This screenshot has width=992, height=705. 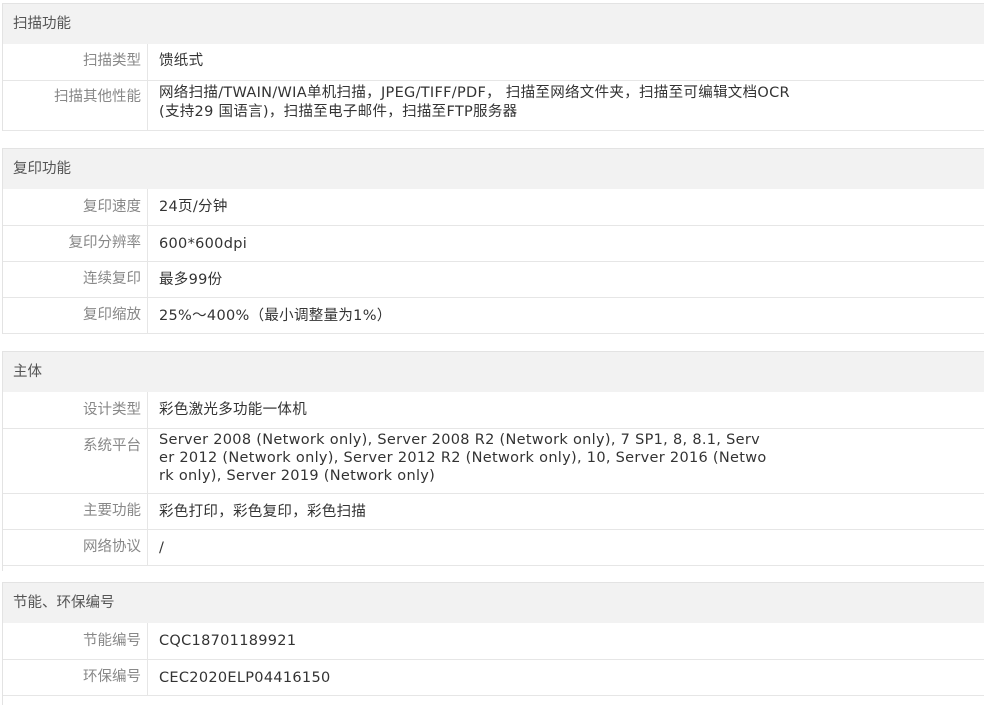 I want to click on spec-row: 连续复印 最多99份, so click(x=493, y=280).